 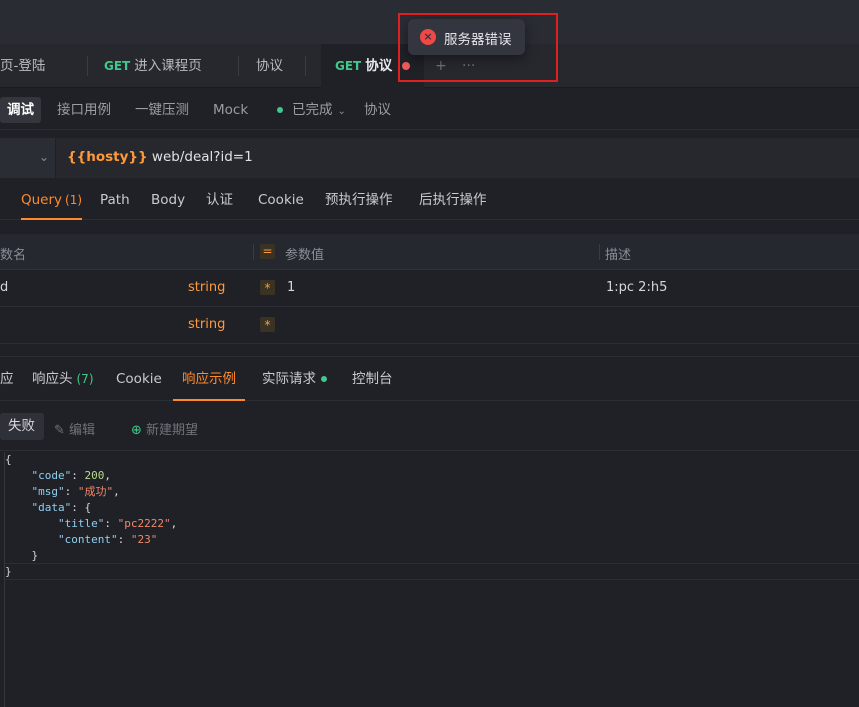 What do you see at coordinates (115, 201) in the screenshot?
I see `tab-path: Path` at bounding box center [115, 201].